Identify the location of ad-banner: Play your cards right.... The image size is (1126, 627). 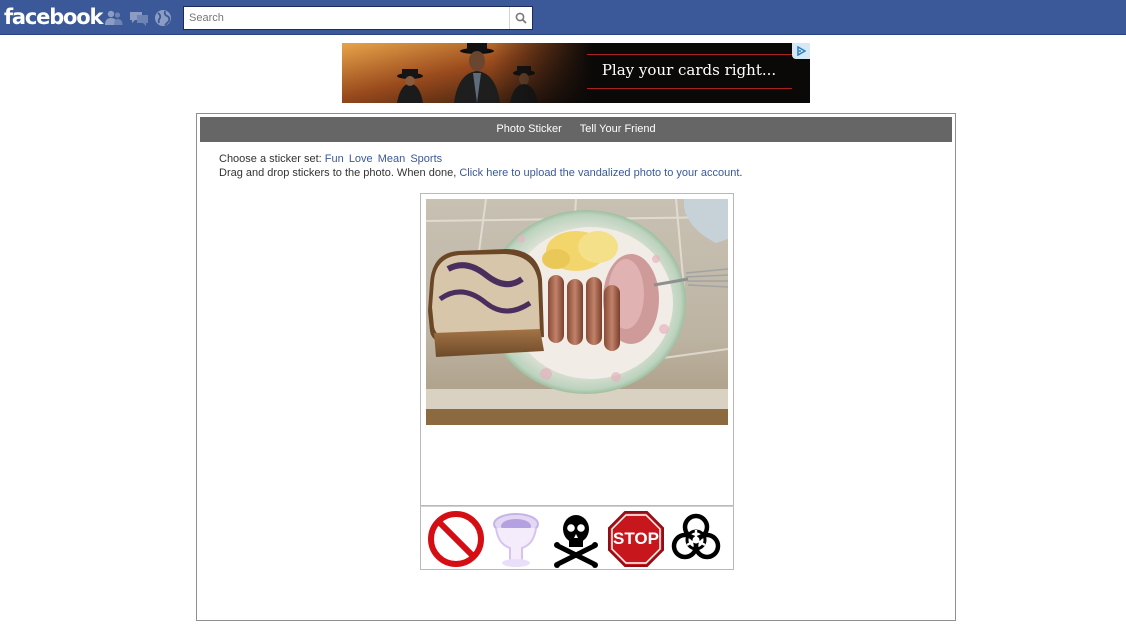
(576, 73).